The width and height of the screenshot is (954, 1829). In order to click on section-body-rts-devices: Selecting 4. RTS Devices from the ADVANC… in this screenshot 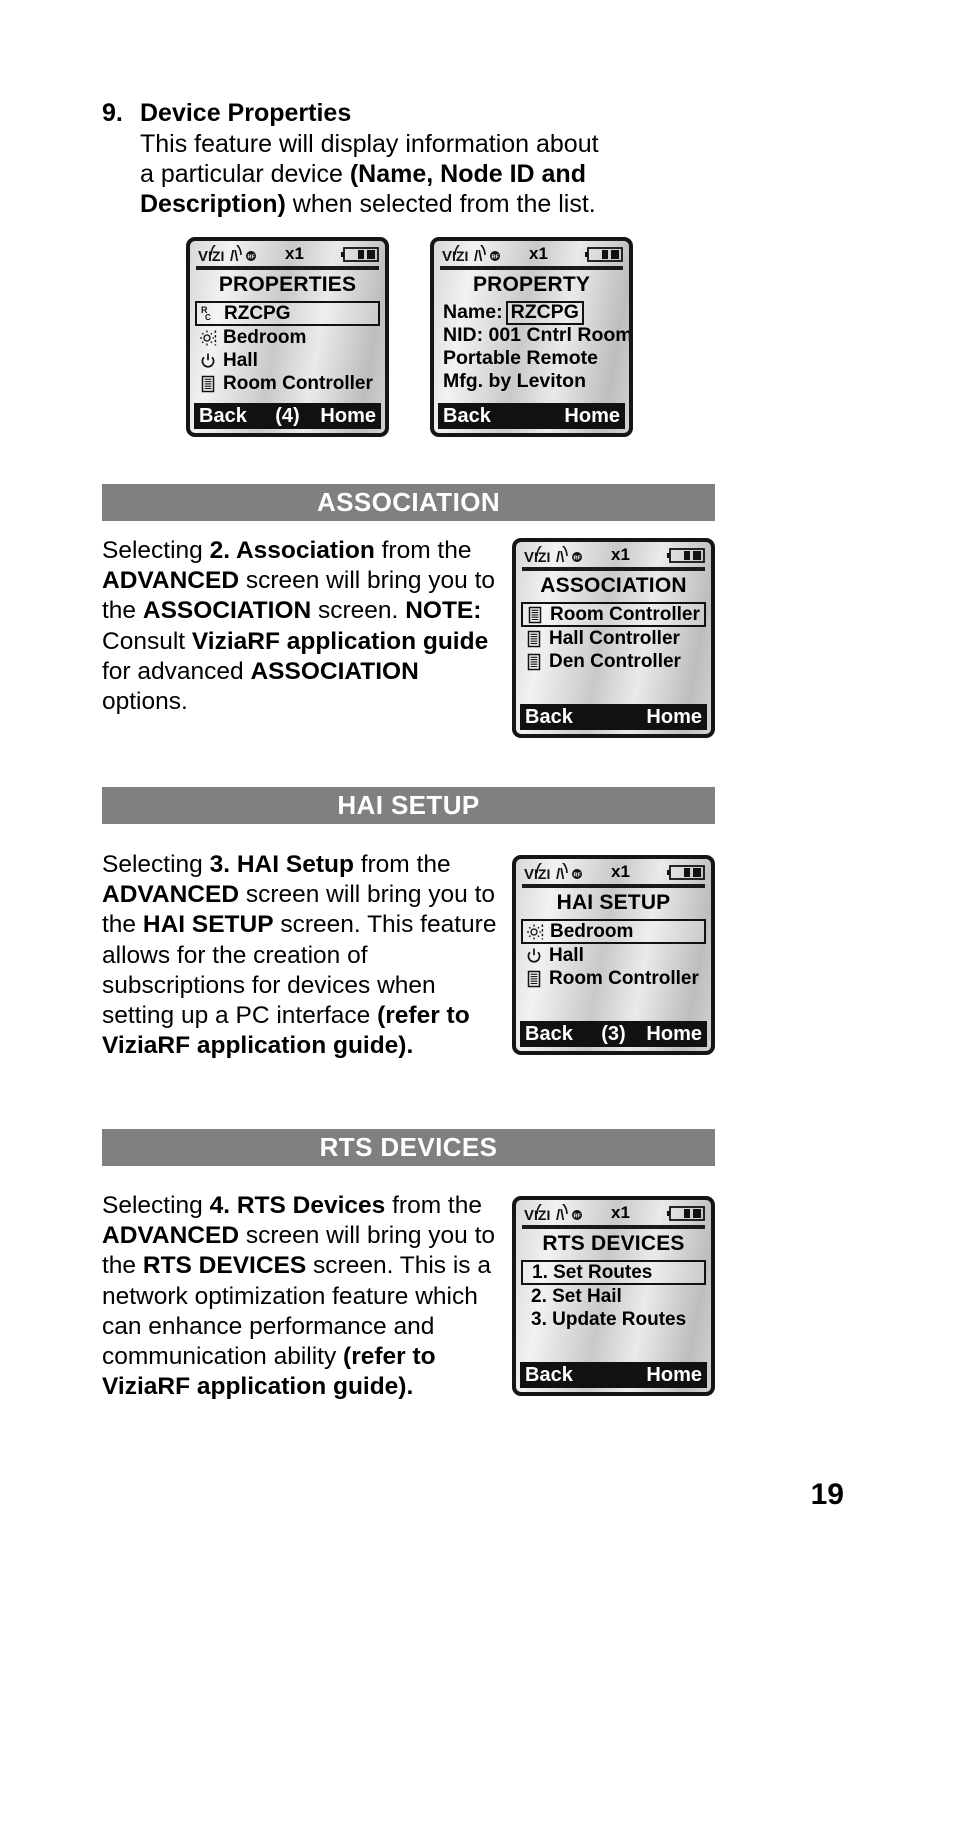, I will do `click(299, 1296)`.